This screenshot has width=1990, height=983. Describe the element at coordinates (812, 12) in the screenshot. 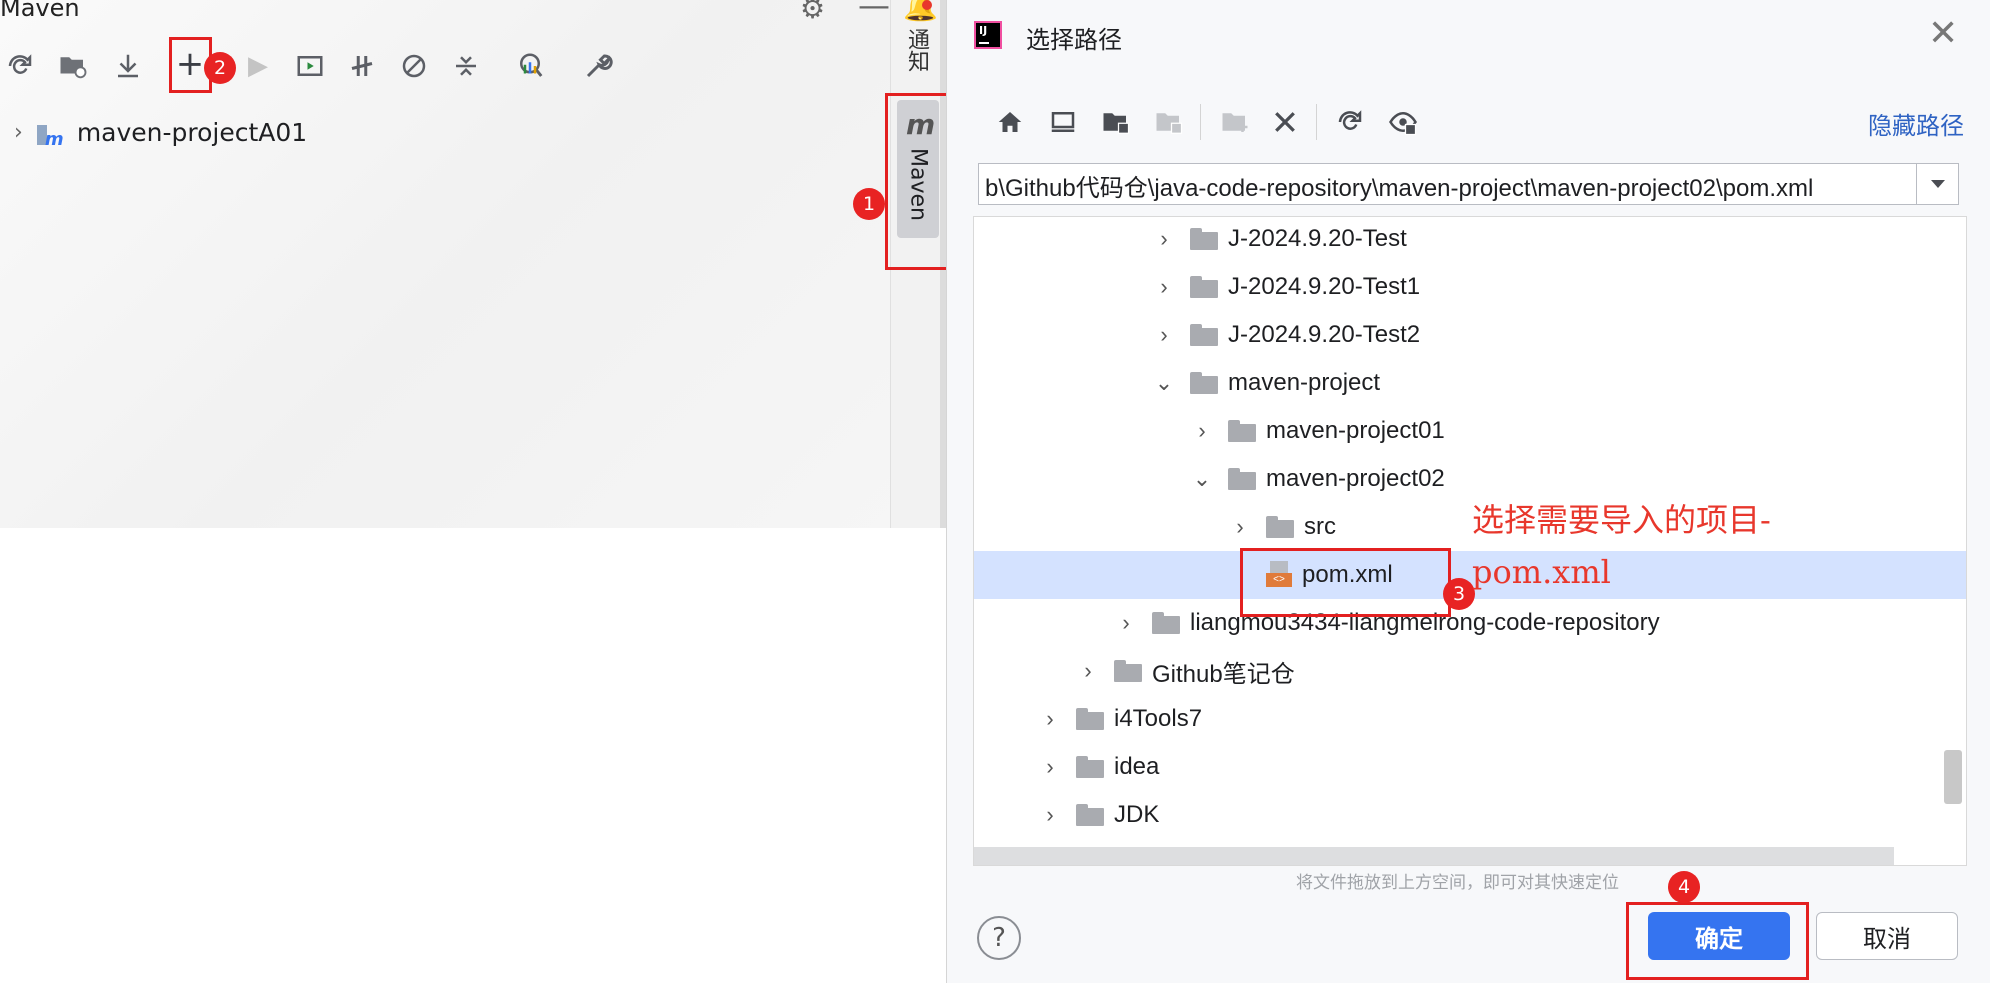

I see `settings-icon: ⚙` at that location.